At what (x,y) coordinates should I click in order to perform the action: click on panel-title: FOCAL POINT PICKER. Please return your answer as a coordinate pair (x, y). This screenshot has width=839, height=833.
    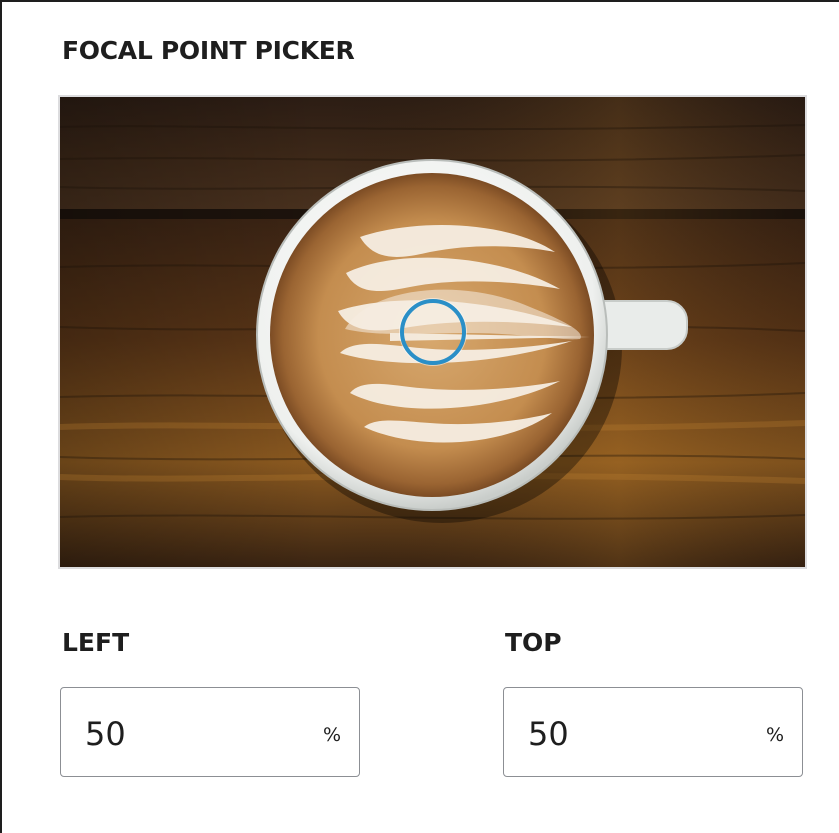
    Looking at the image, I should click on (208, 50).